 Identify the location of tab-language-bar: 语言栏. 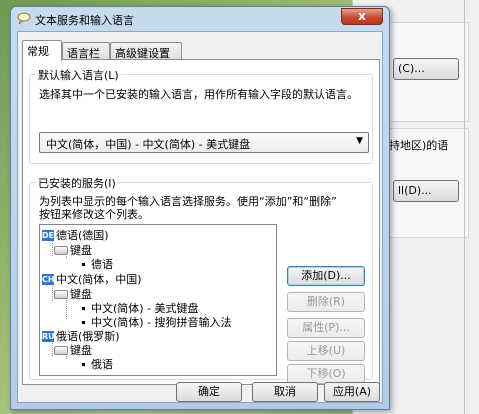
(86, 51).